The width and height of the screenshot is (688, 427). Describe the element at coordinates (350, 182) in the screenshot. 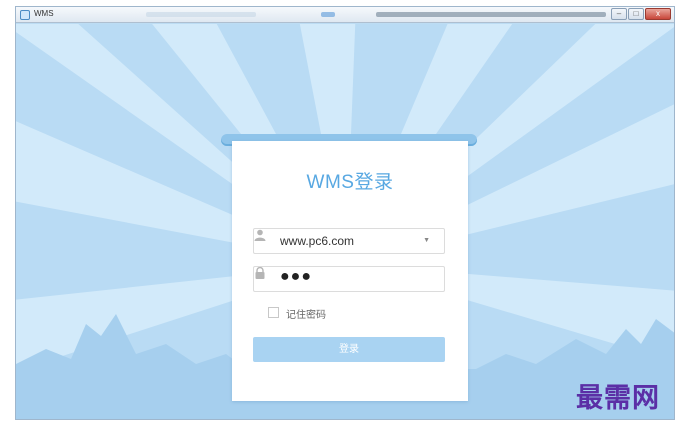

I see `login-title: WMS登录` at that location.